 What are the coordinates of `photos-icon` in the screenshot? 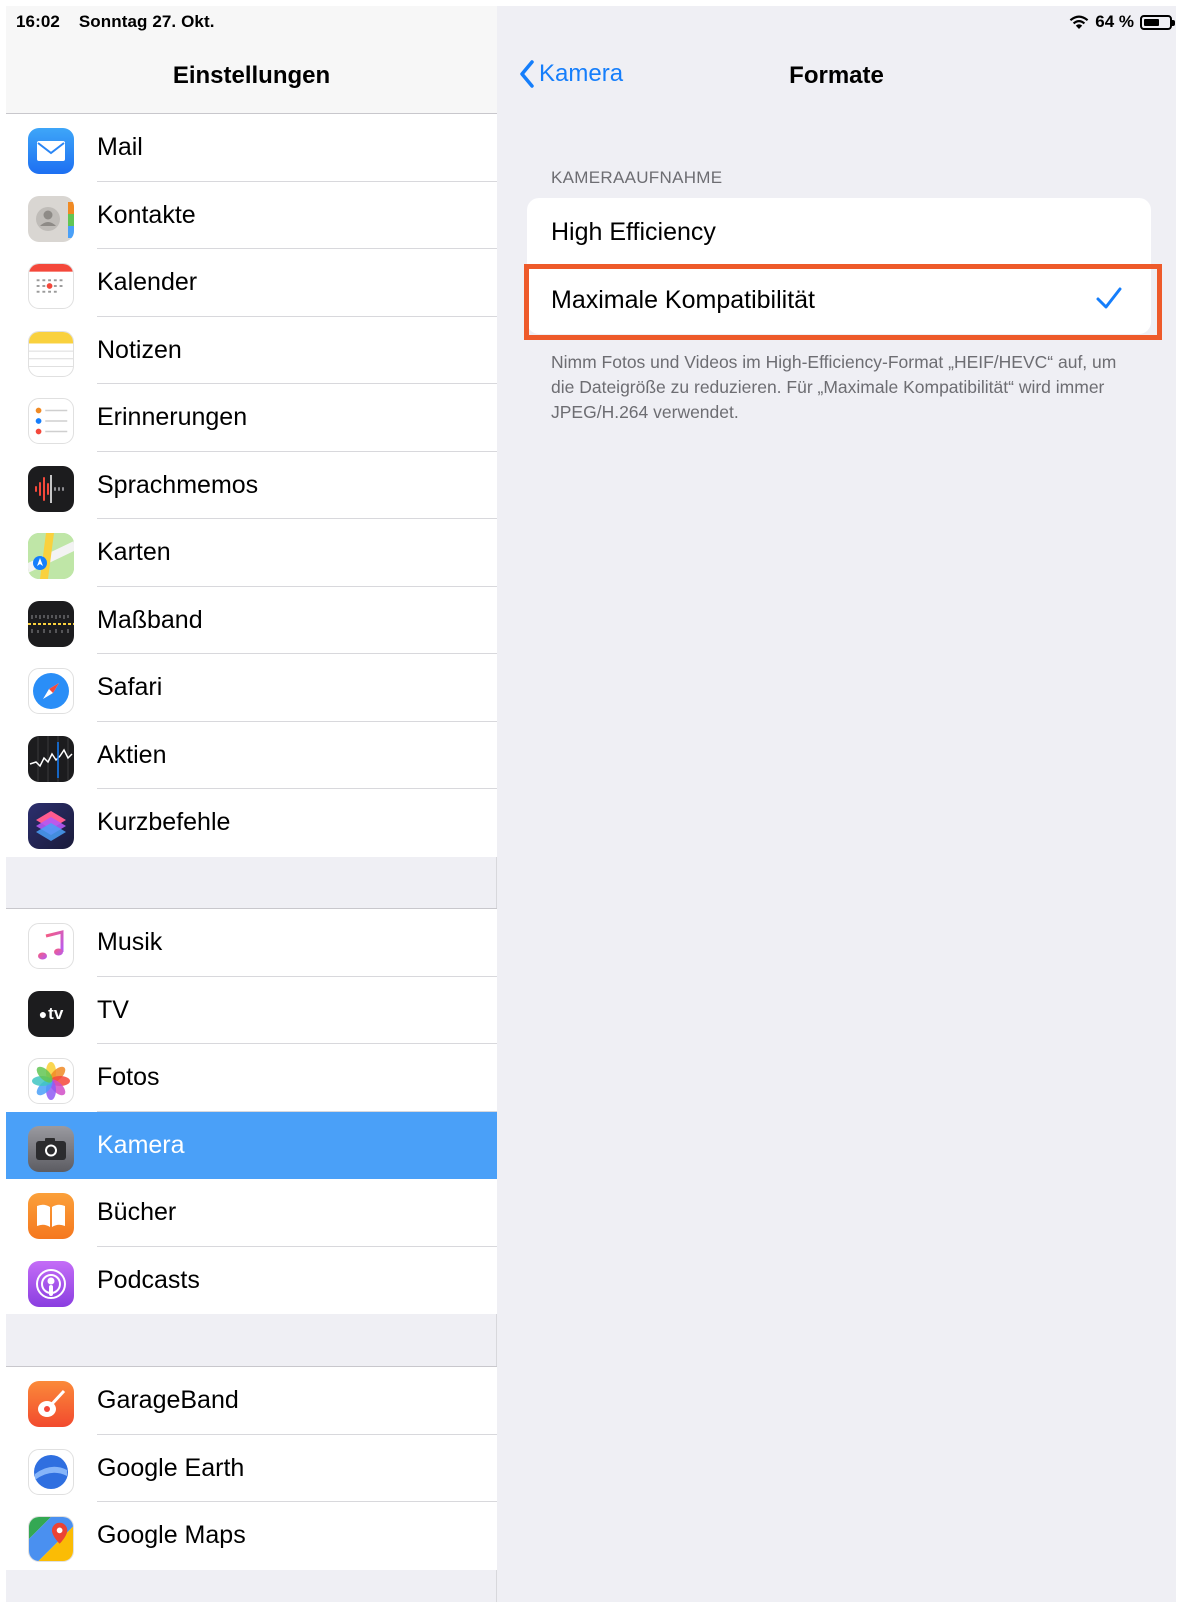 It's located at (51, 1081).